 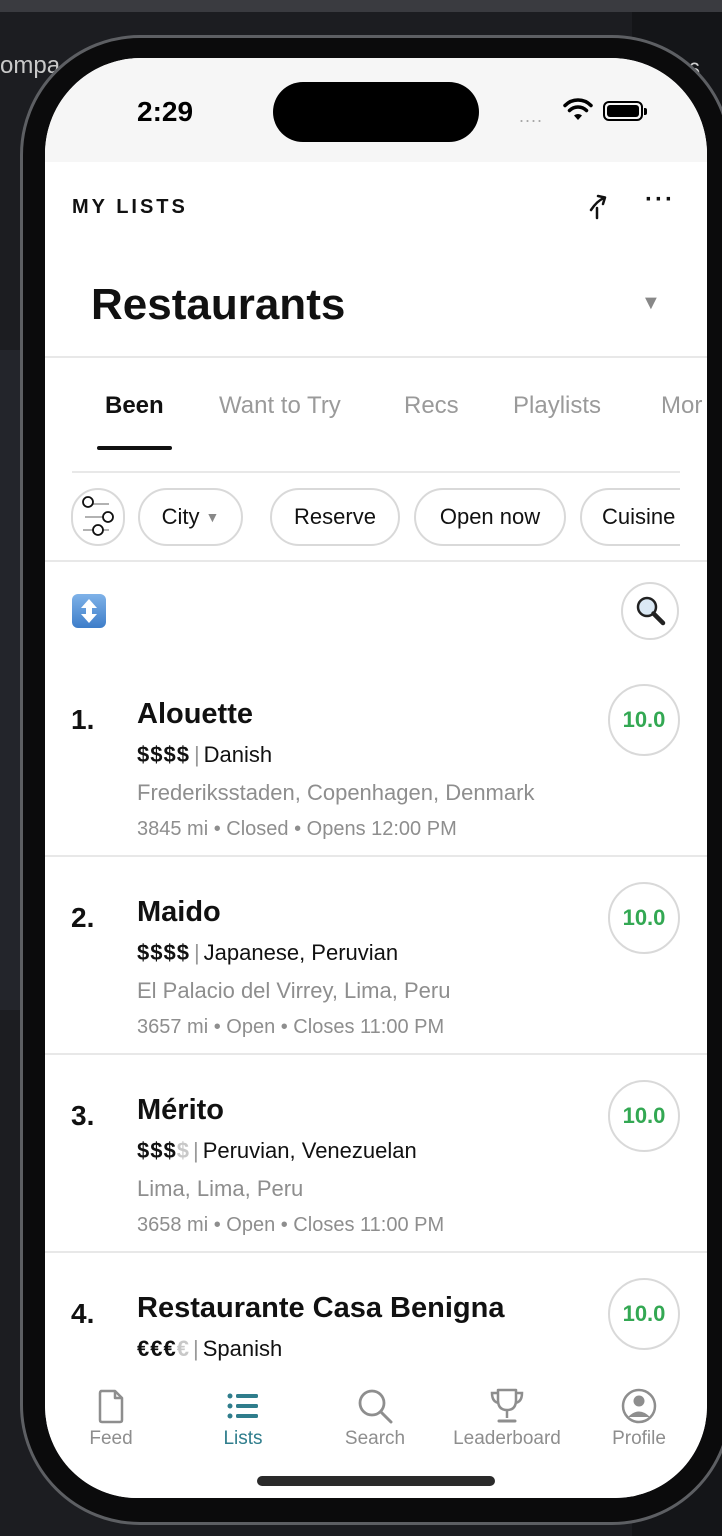 What do you see at coordinates (134, 406) in the screenshot?
I see `tab-been: Been` at bounding box center [134, 406].